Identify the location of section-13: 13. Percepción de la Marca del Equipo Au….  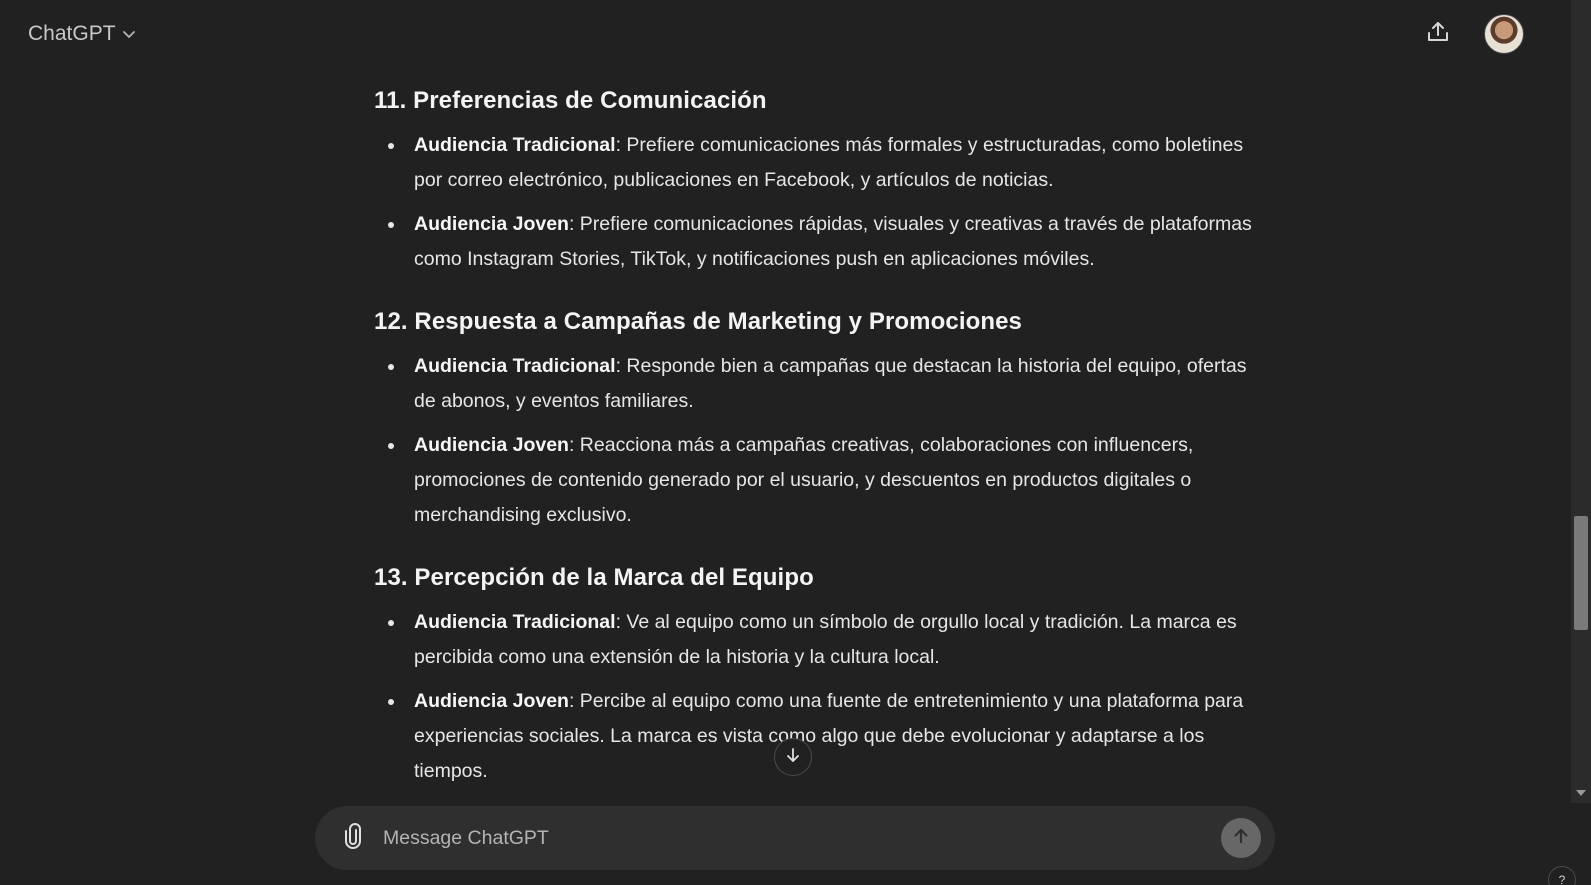
(814, 679).